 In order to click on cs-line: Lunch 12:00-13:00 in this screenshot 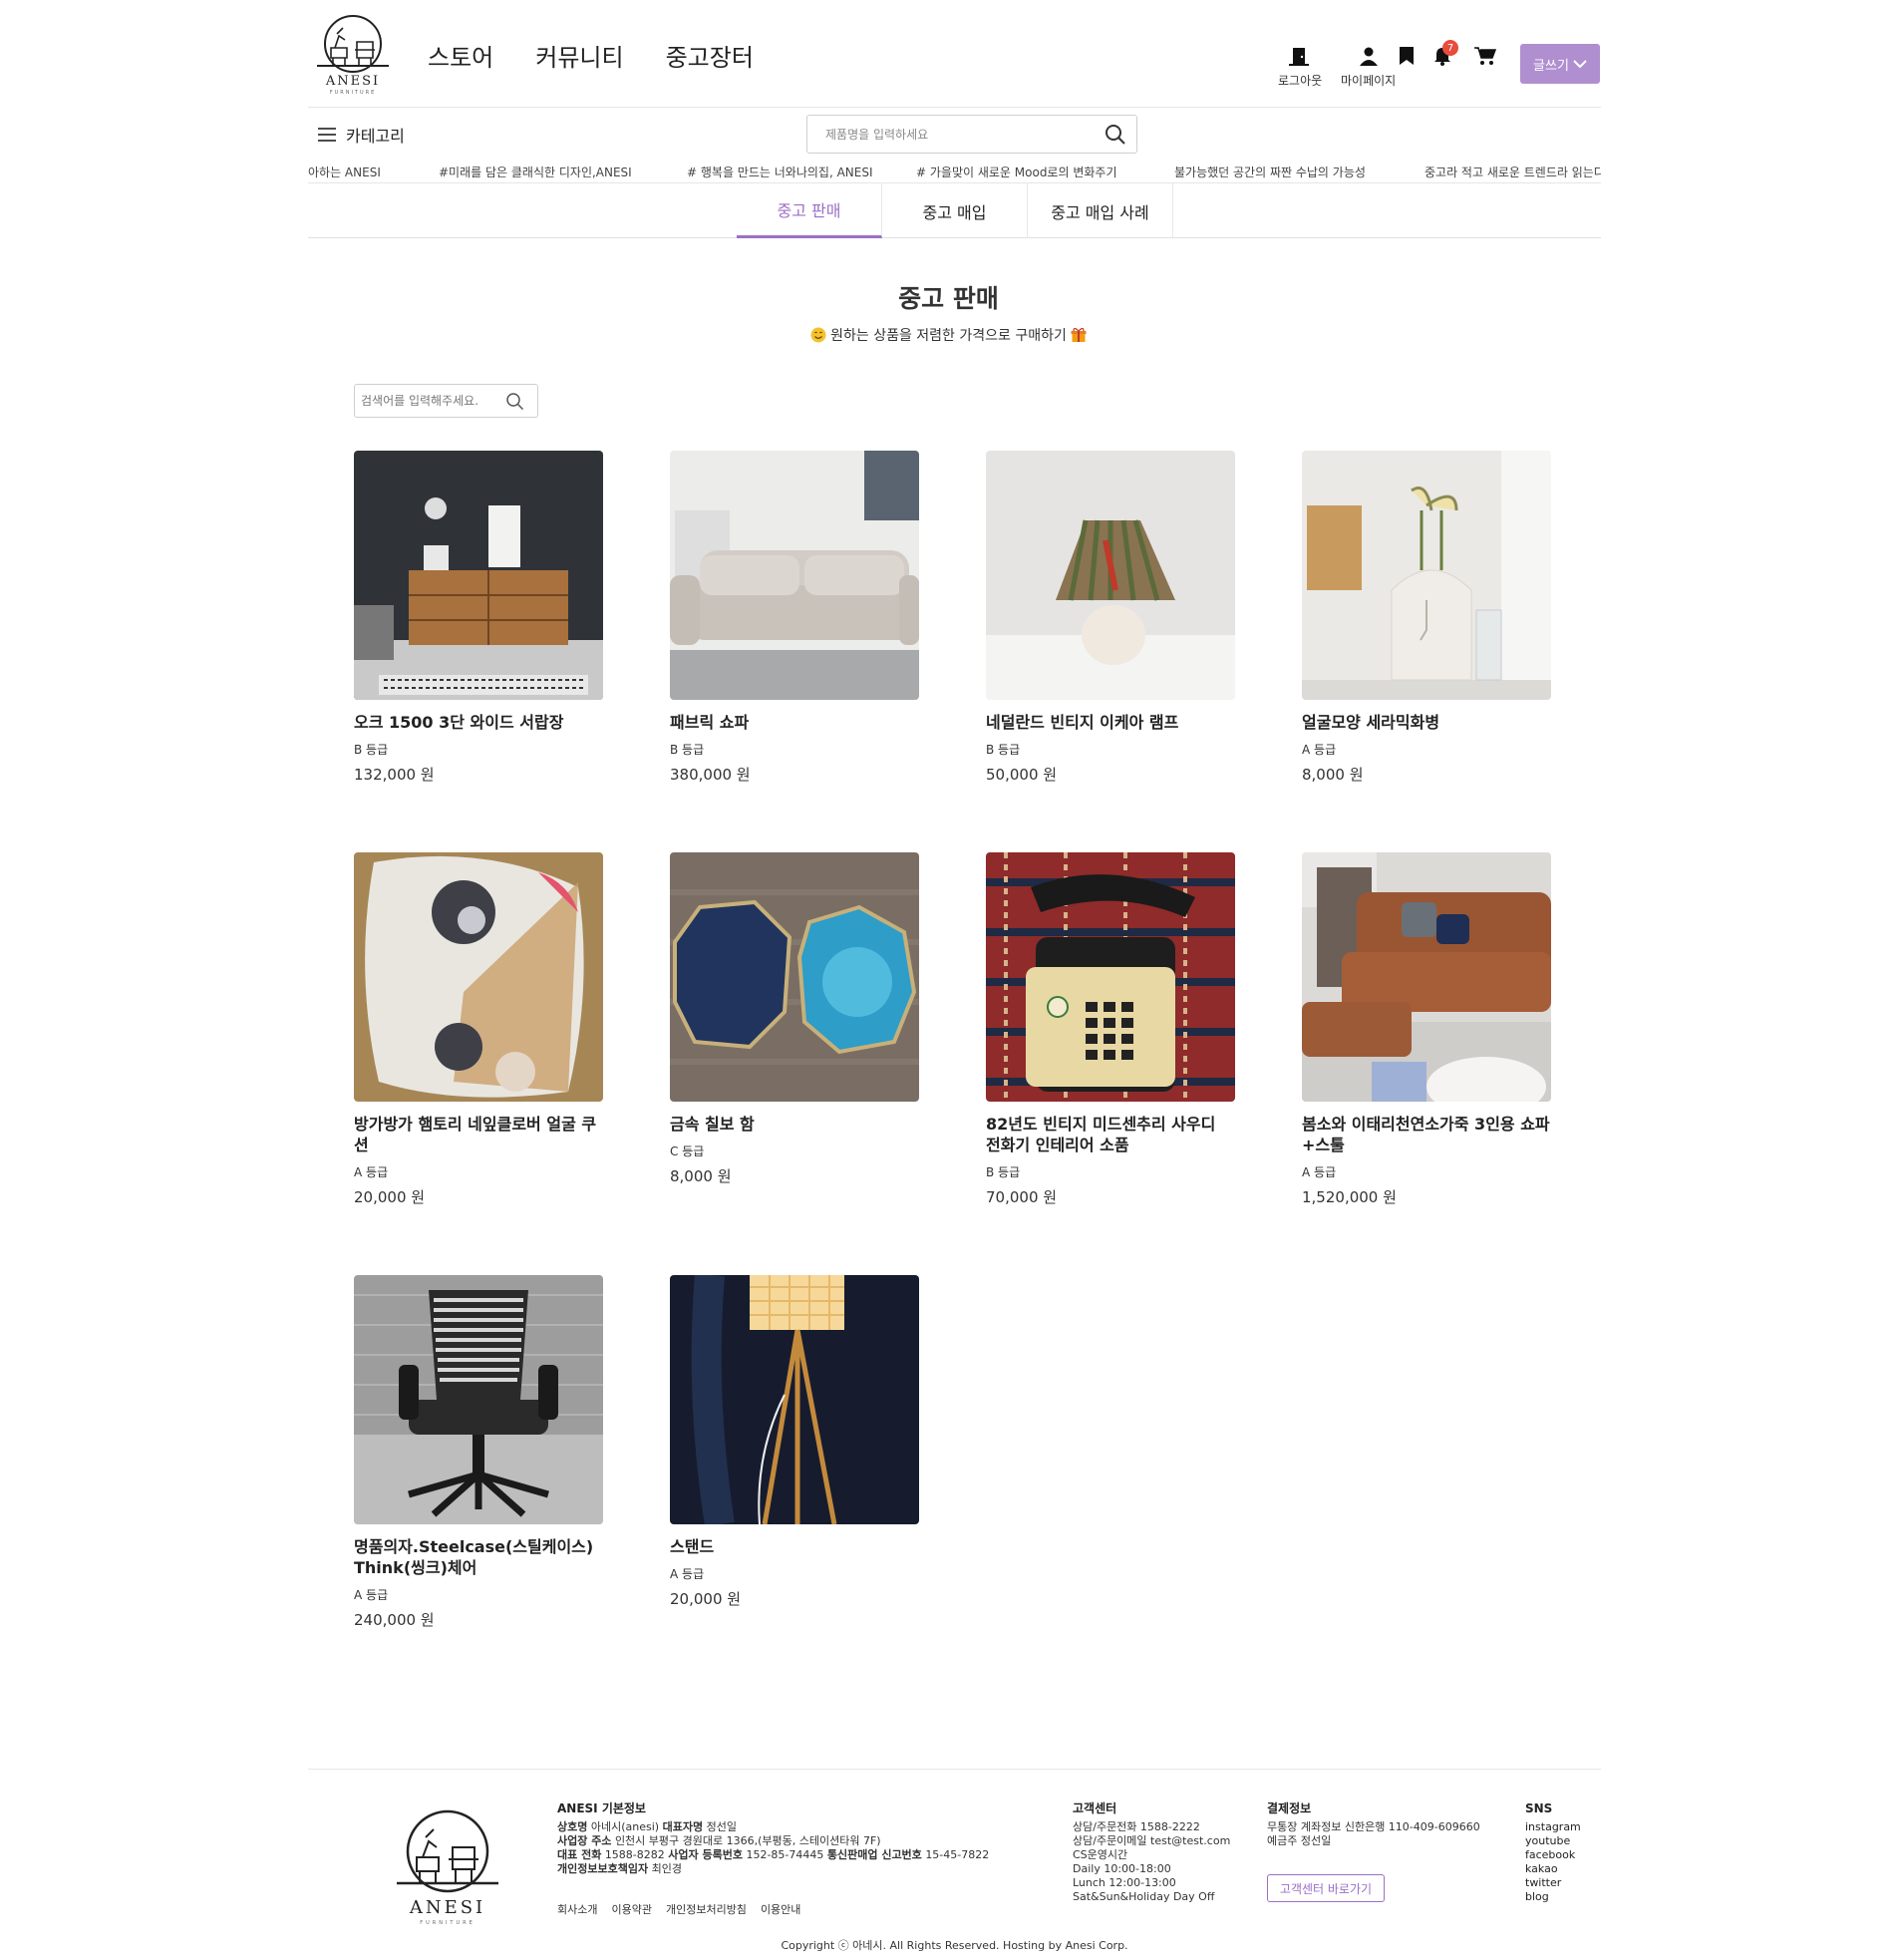, I will do `click(1124, 1882)`.